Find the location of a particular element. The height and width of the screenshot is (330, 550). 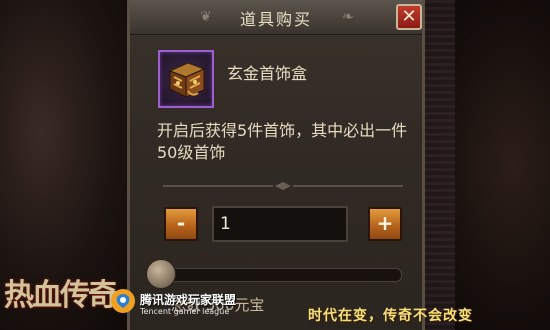

quantity-slider-thumb is located at coordinates (161, 274).